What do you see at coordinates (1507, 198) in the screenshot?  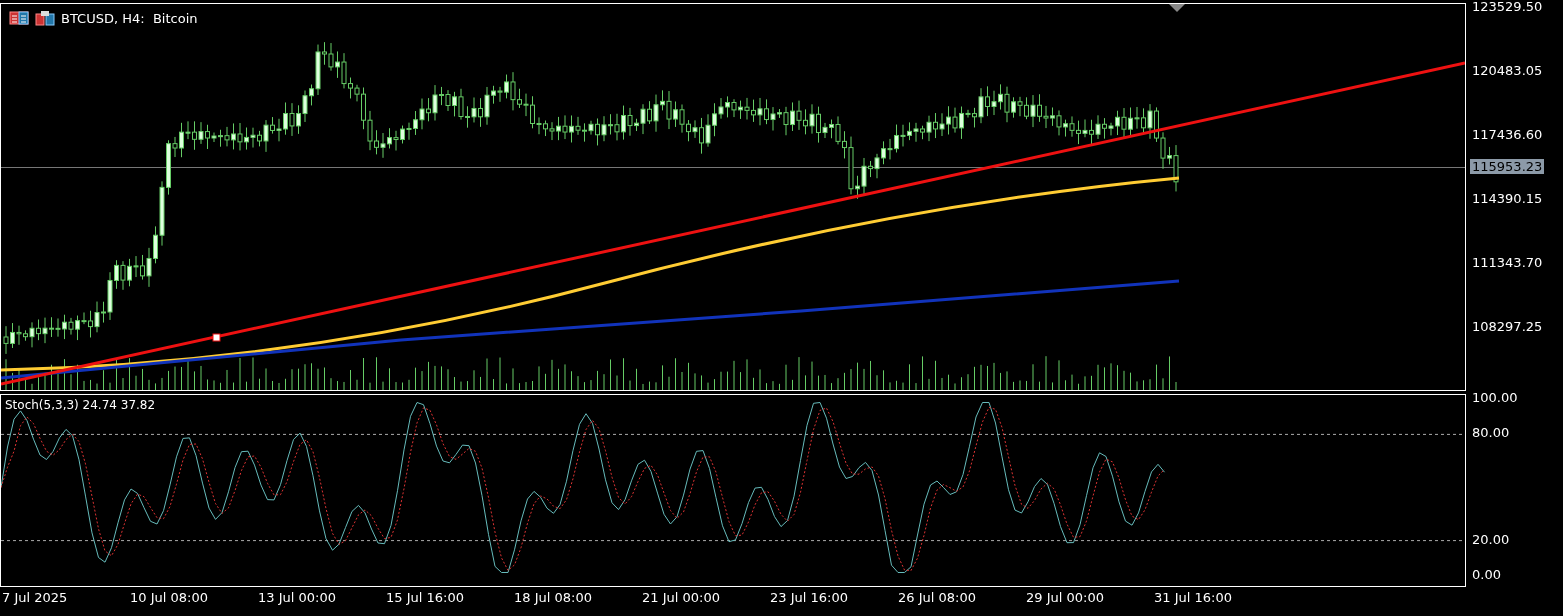 I see `price-axis-label: 114390.15` at bounding box center [1507, 198].